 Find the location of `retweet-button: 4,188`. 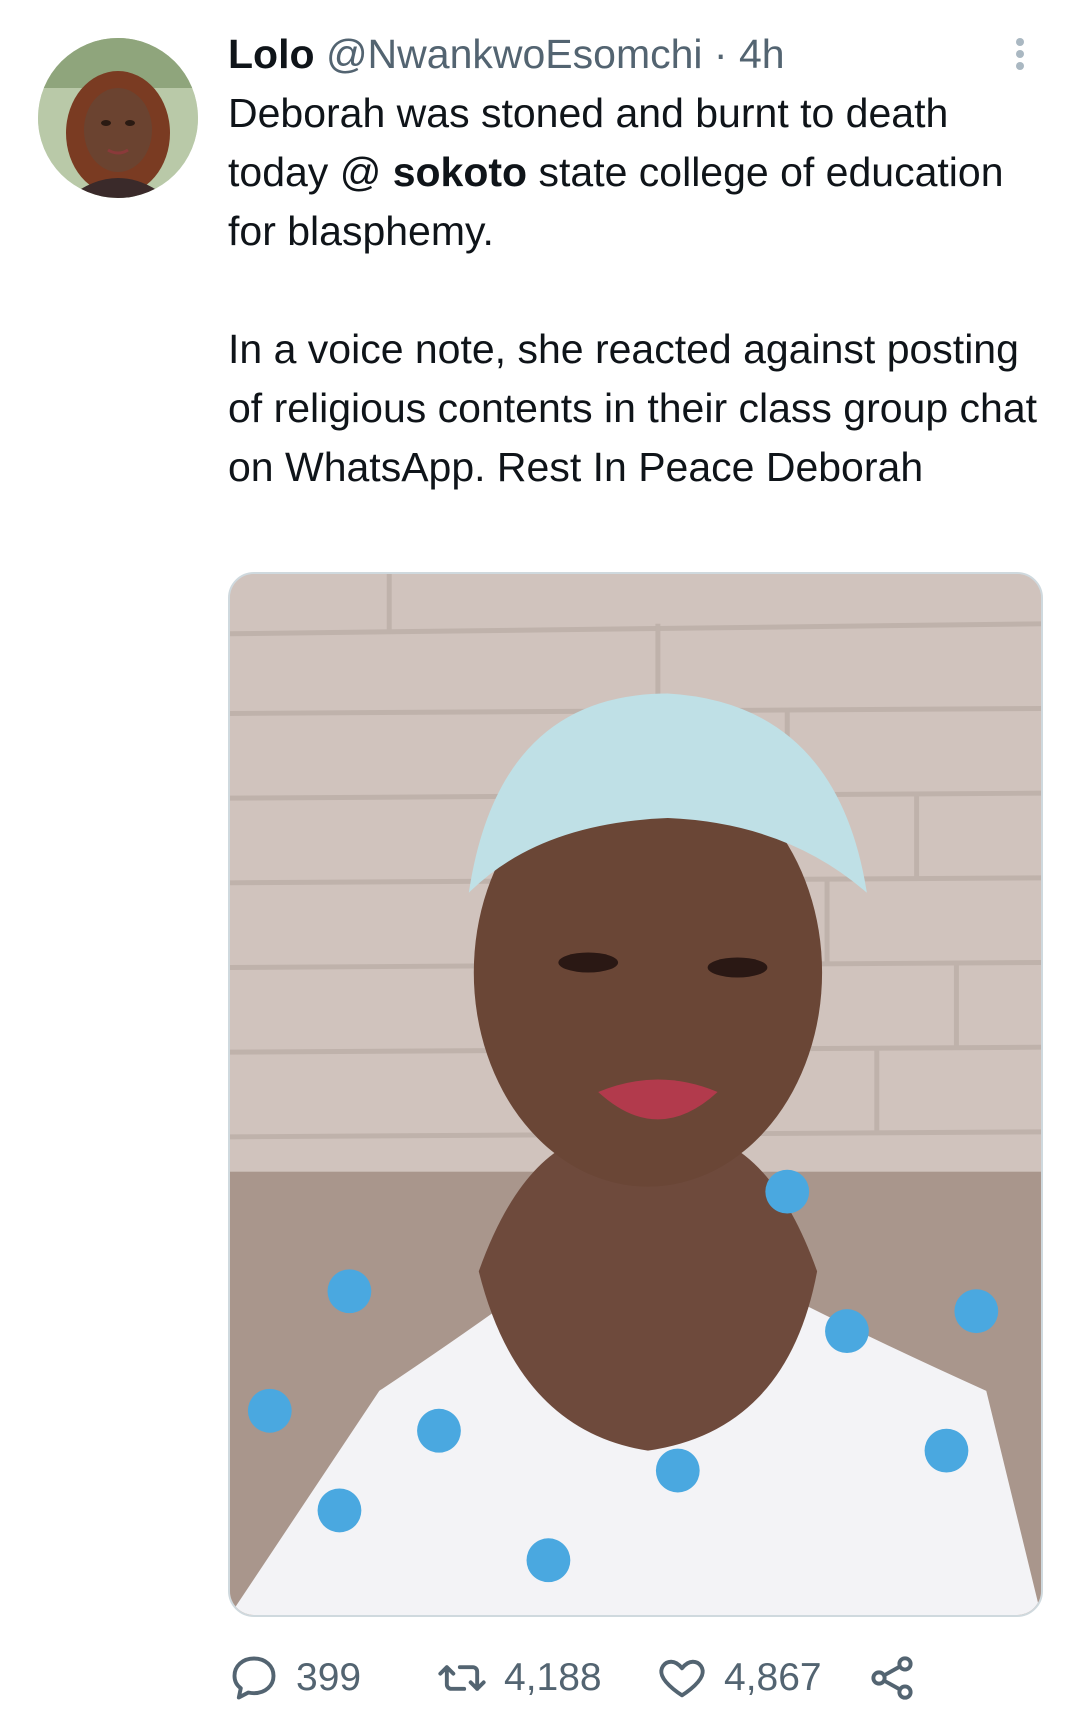

retweet-button: 4,188 is located at coordinates (519, 1678).